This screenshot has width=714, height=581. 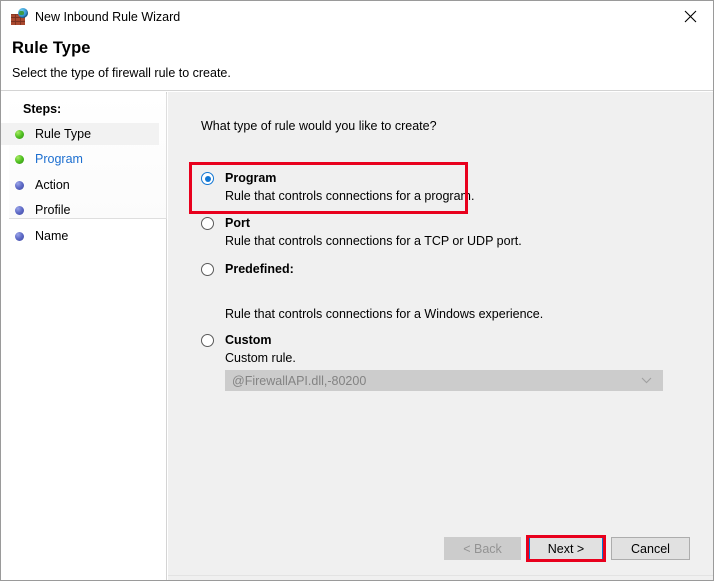 What do you see at coordinates (650, 548) in the screenshot?
I see `cancel-button: Cancel` at bounding box center [650, 548].